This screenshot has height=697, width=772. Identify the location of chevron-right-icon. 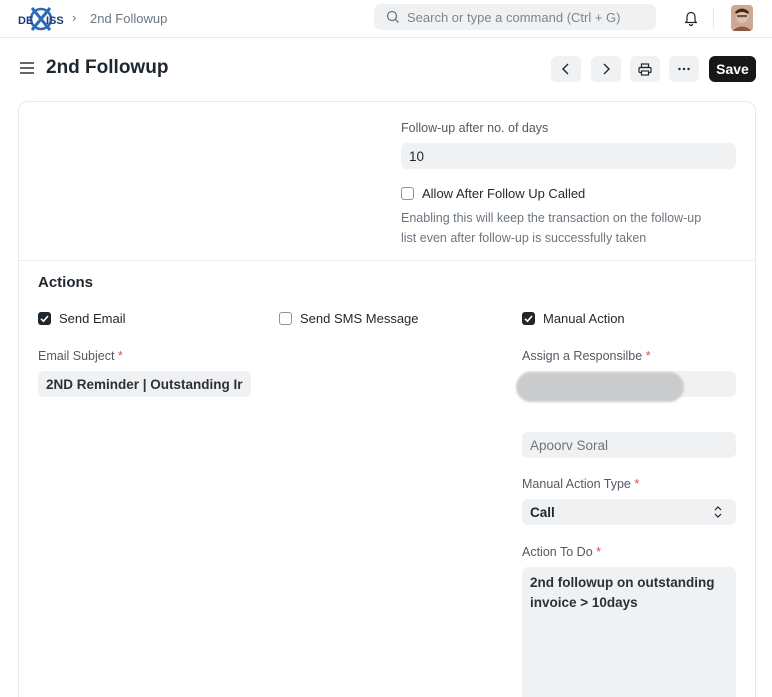
(606, 69).